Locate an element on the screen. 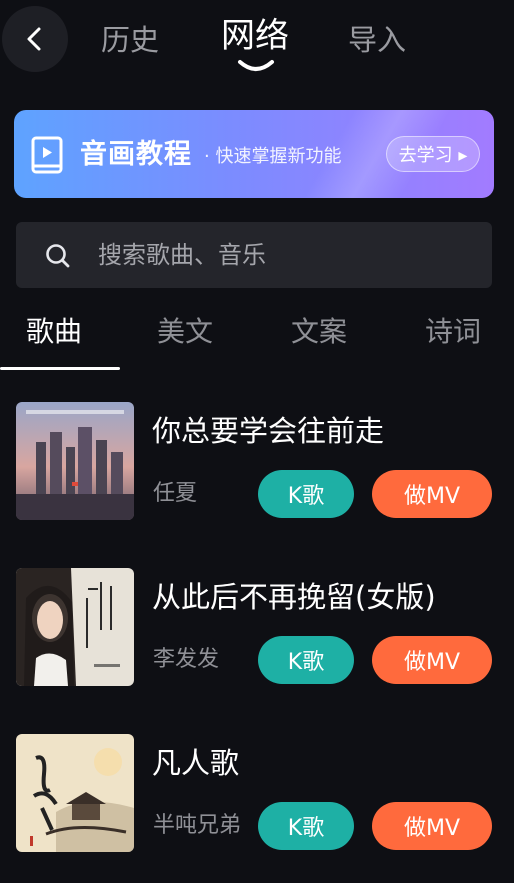 Image resolution: width=514 pixels, height=883 pixels. banner-title: 音画教程 is located at coordinates (136, 154).